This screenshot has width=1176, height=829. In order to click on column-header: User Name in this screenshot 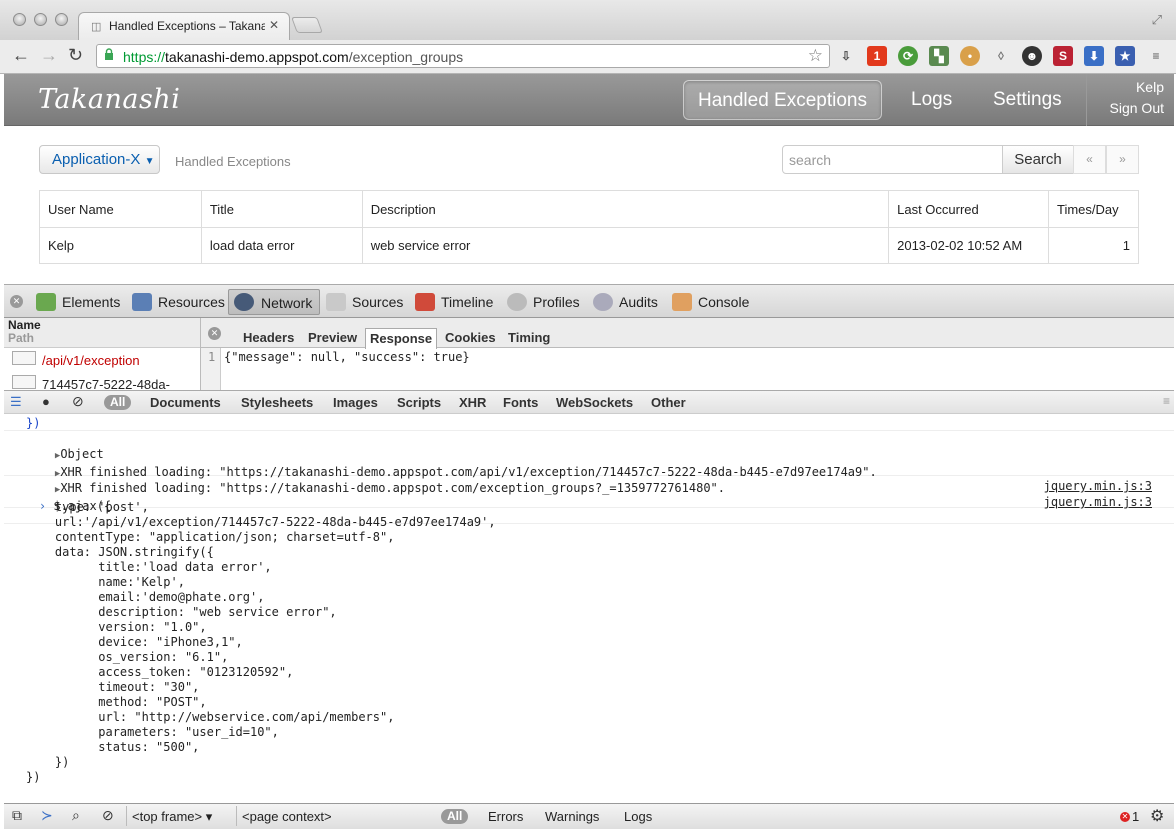, I will do `click(120, 209)`.